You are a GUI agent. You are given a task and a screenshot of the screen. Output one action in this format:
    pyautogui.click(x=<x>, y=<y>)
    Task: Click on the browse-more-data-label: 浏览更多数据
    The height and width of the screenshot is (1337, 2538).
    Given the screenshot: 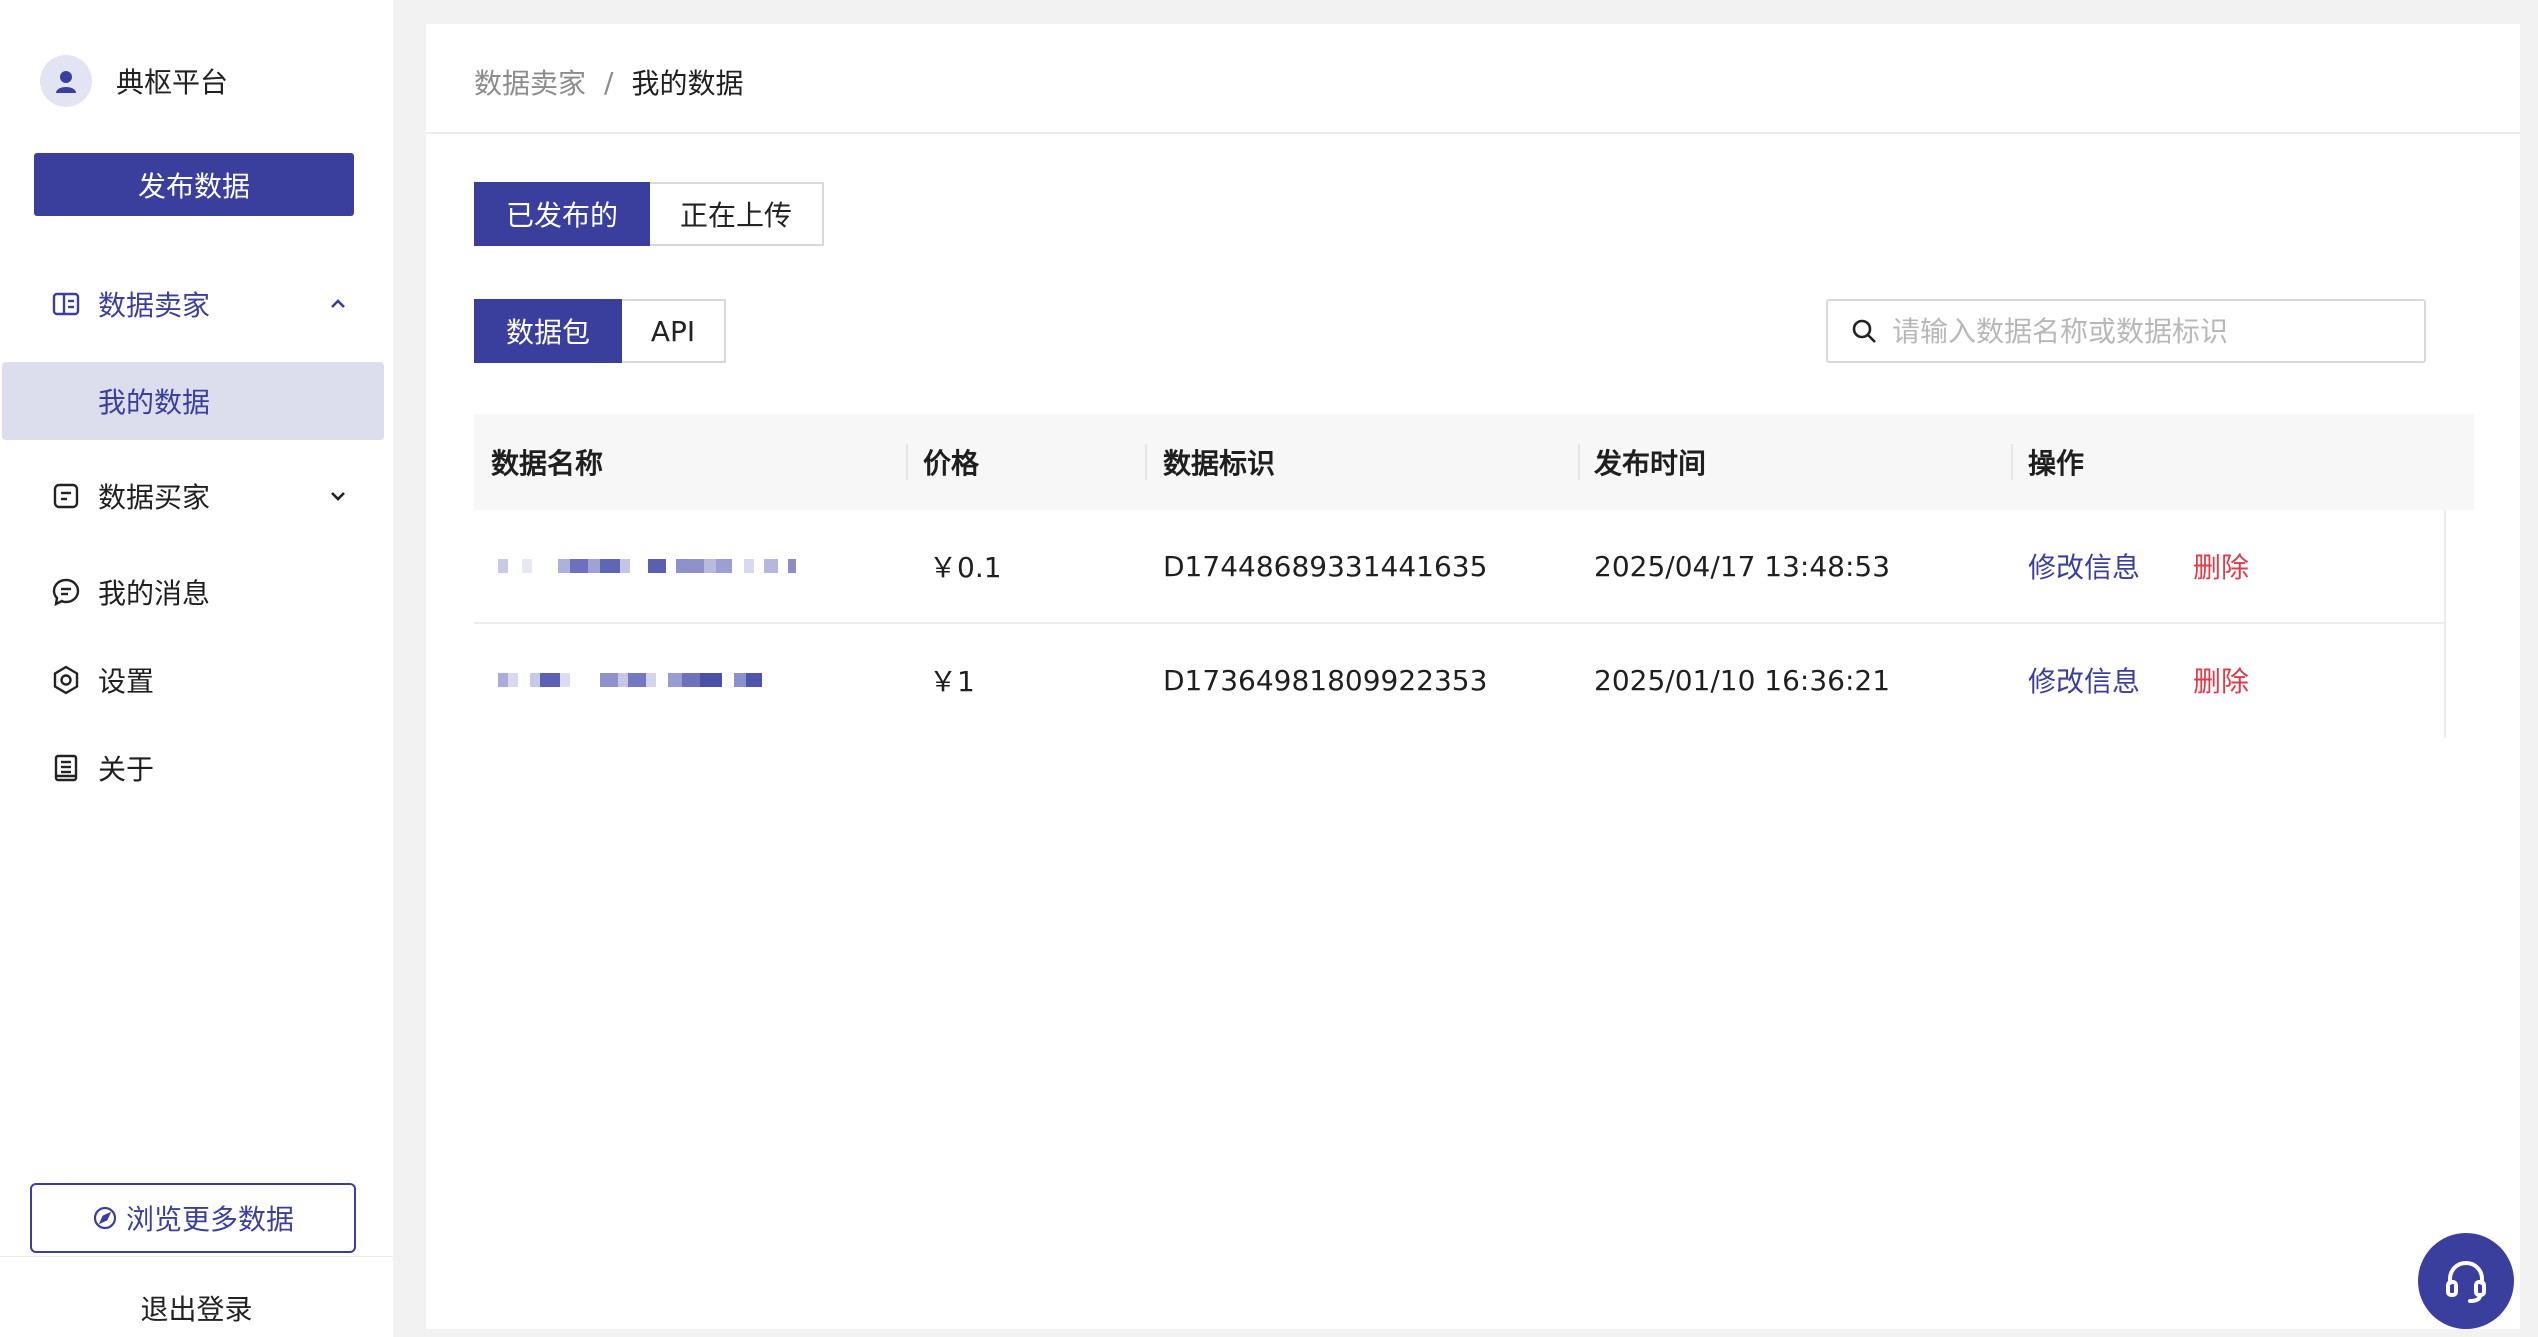 What is the action you would take?
    pyautogui.click(x=209, y=1219)
    